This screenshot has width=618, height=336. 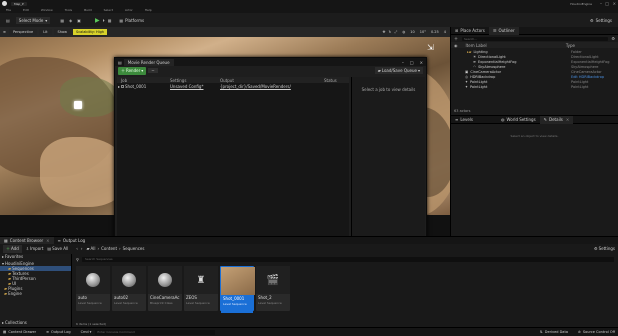 I want to click on job-output-link: {project_dir}/Saved/MovieRenders/, so click(x=272, y=86).